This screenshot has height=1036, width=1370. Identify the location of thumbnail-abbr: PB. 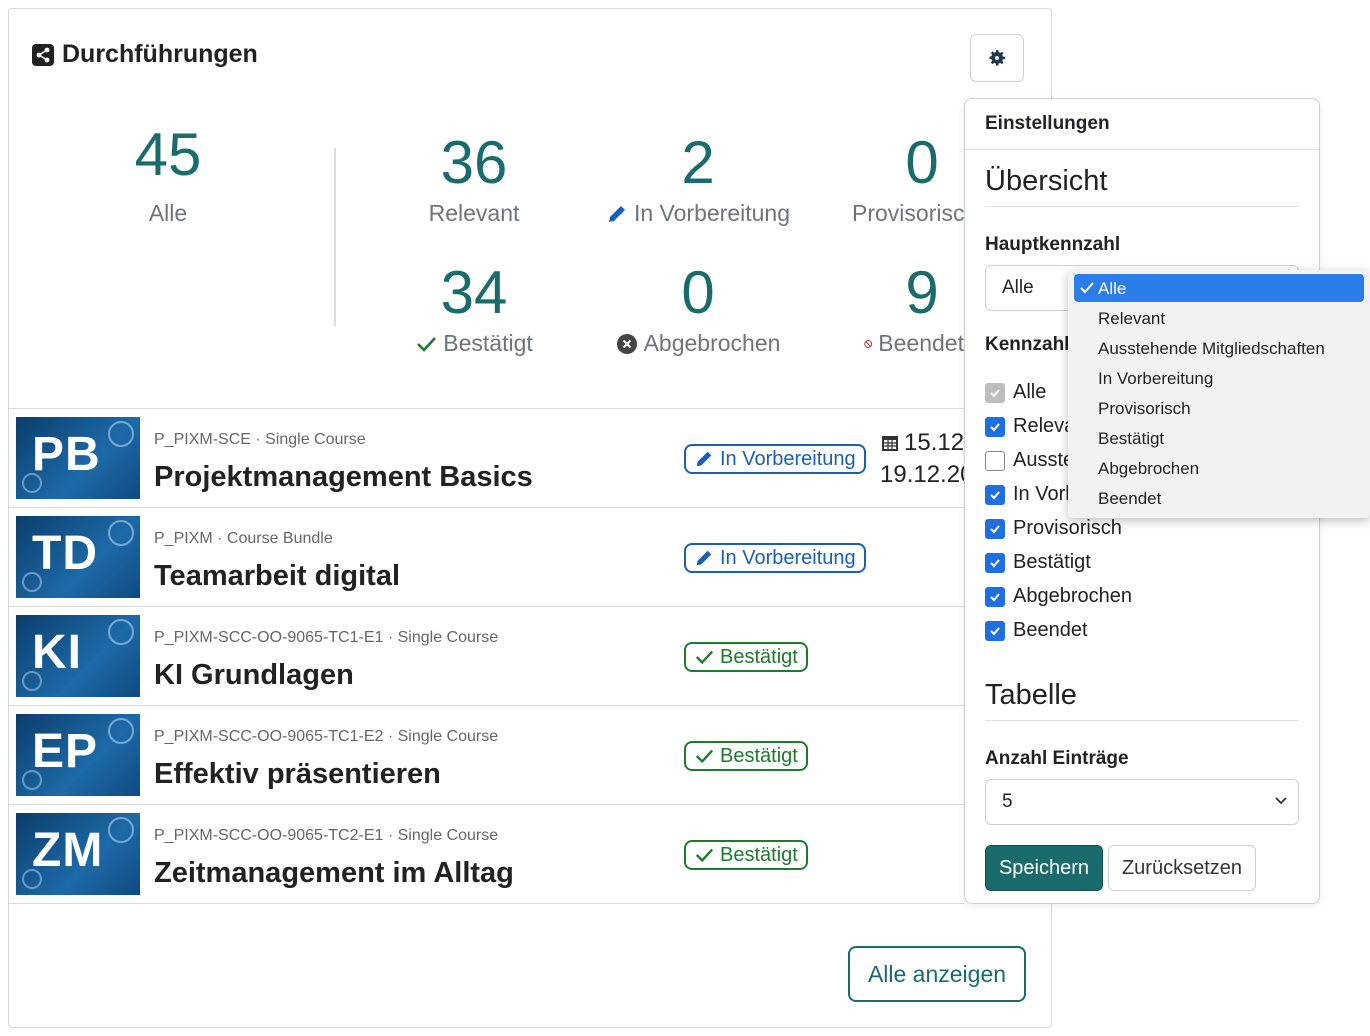
(66, 454).